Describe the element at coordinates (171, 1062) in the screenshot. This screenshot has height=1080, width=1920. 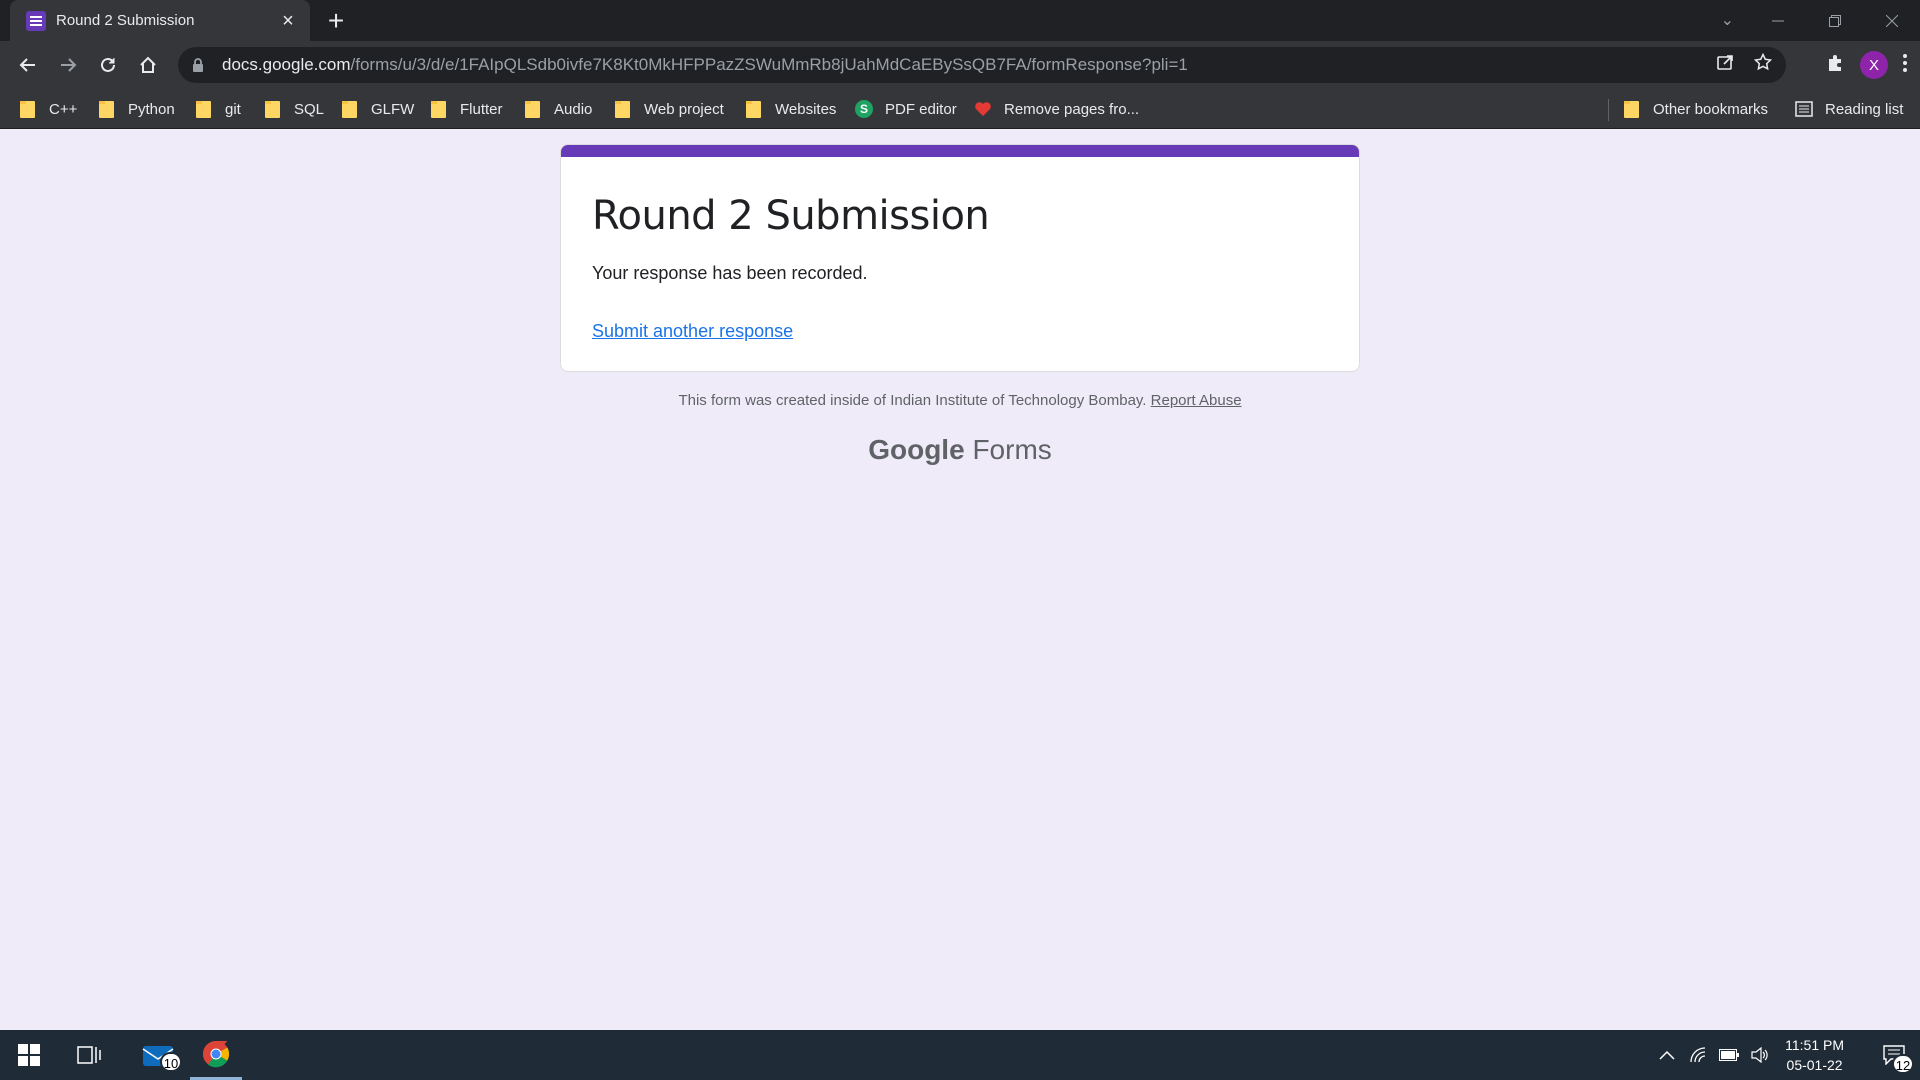
I see `mail-badge: 10` at that location.